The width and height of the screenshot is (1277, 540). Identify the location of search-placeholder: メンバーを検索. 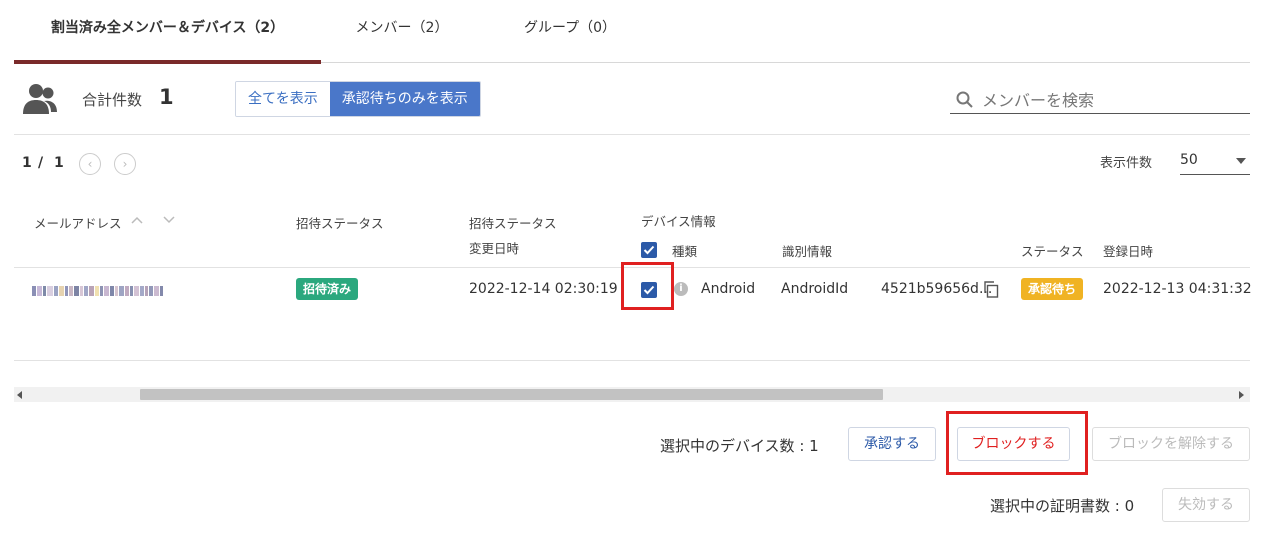
(1038, 100).